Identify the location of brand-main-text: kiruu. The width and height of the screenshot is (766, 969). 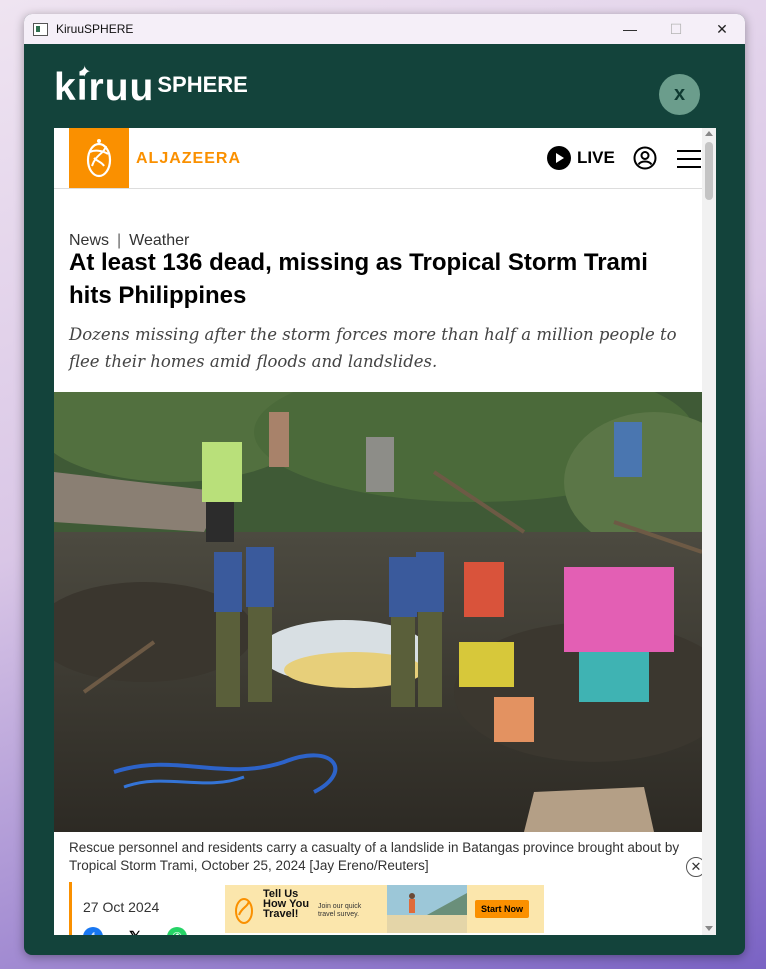
(104, 87).